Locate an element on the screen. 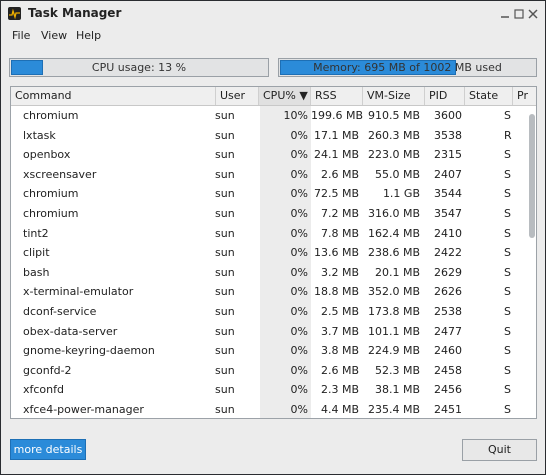 Image resolution: width=546 pixels, height=475 pixels. cell-rss: 2.3 MB is located at coordinates (339, 390).